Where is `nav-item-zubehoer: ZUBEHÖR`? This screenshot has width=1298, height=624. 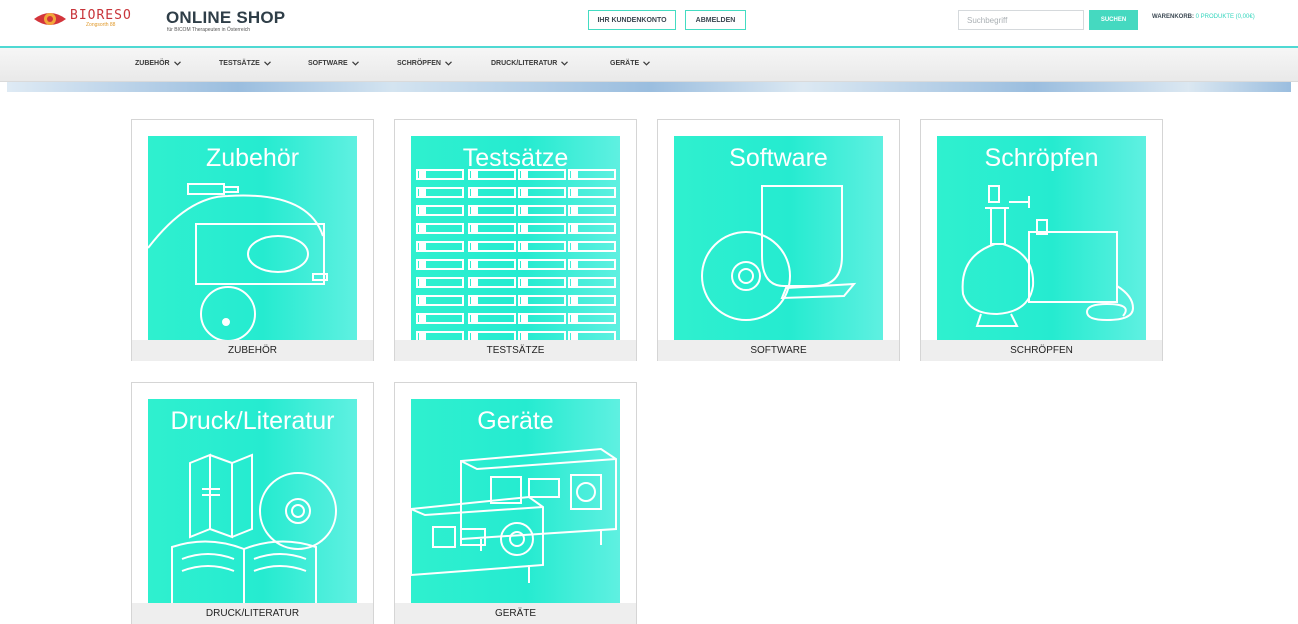 nav-item-zubehoer: ZUBEHÖR is located at coordinates (158, 63).